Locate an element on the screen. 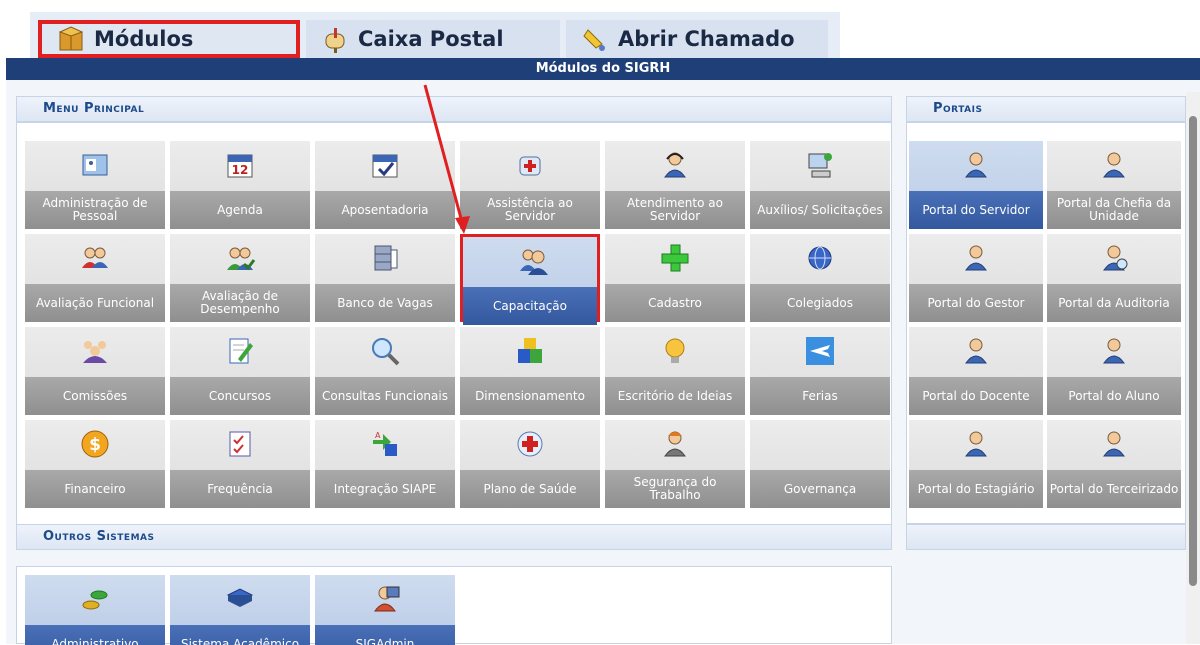 The image size is (1200, 645). computer-icon is located at coordinates (820, 165).